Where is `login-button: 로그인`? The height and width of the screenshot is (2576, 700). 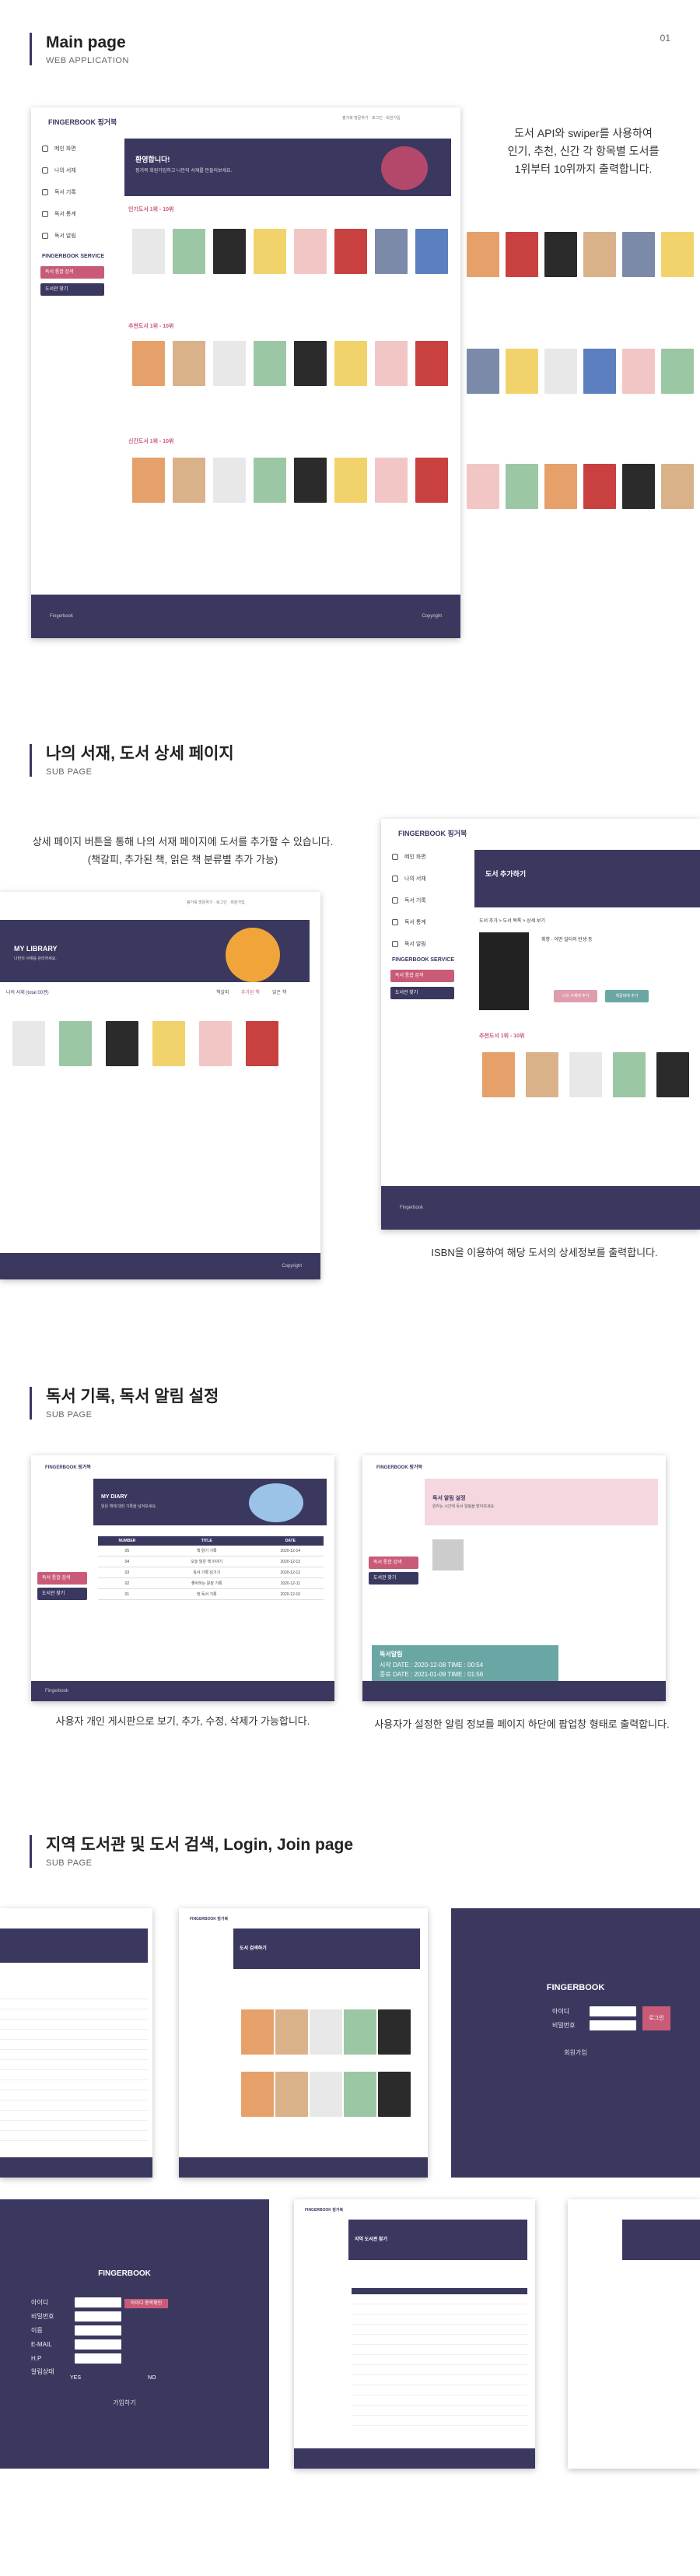 login-button: 로그인 is located at coordinates (656, 2018).